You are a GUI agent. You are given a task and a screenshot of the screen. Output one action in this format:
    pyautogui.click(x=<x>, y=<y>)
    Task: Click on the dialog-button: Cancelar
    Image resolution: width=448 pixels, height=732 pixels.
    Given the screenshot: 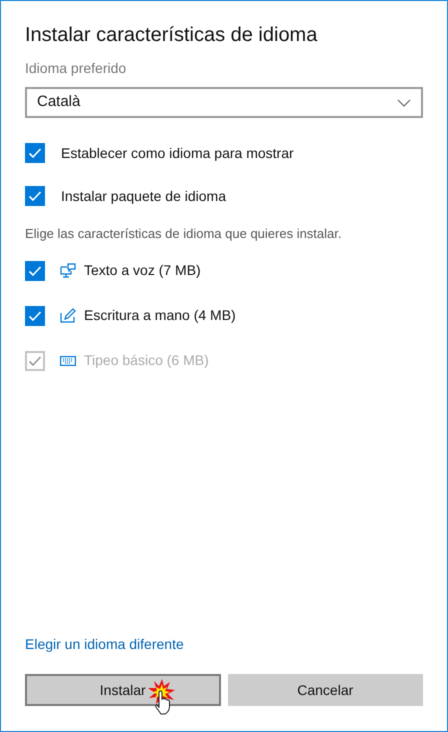 What is the action you would take?
    pyautogui.click(x=325, y=690)
    